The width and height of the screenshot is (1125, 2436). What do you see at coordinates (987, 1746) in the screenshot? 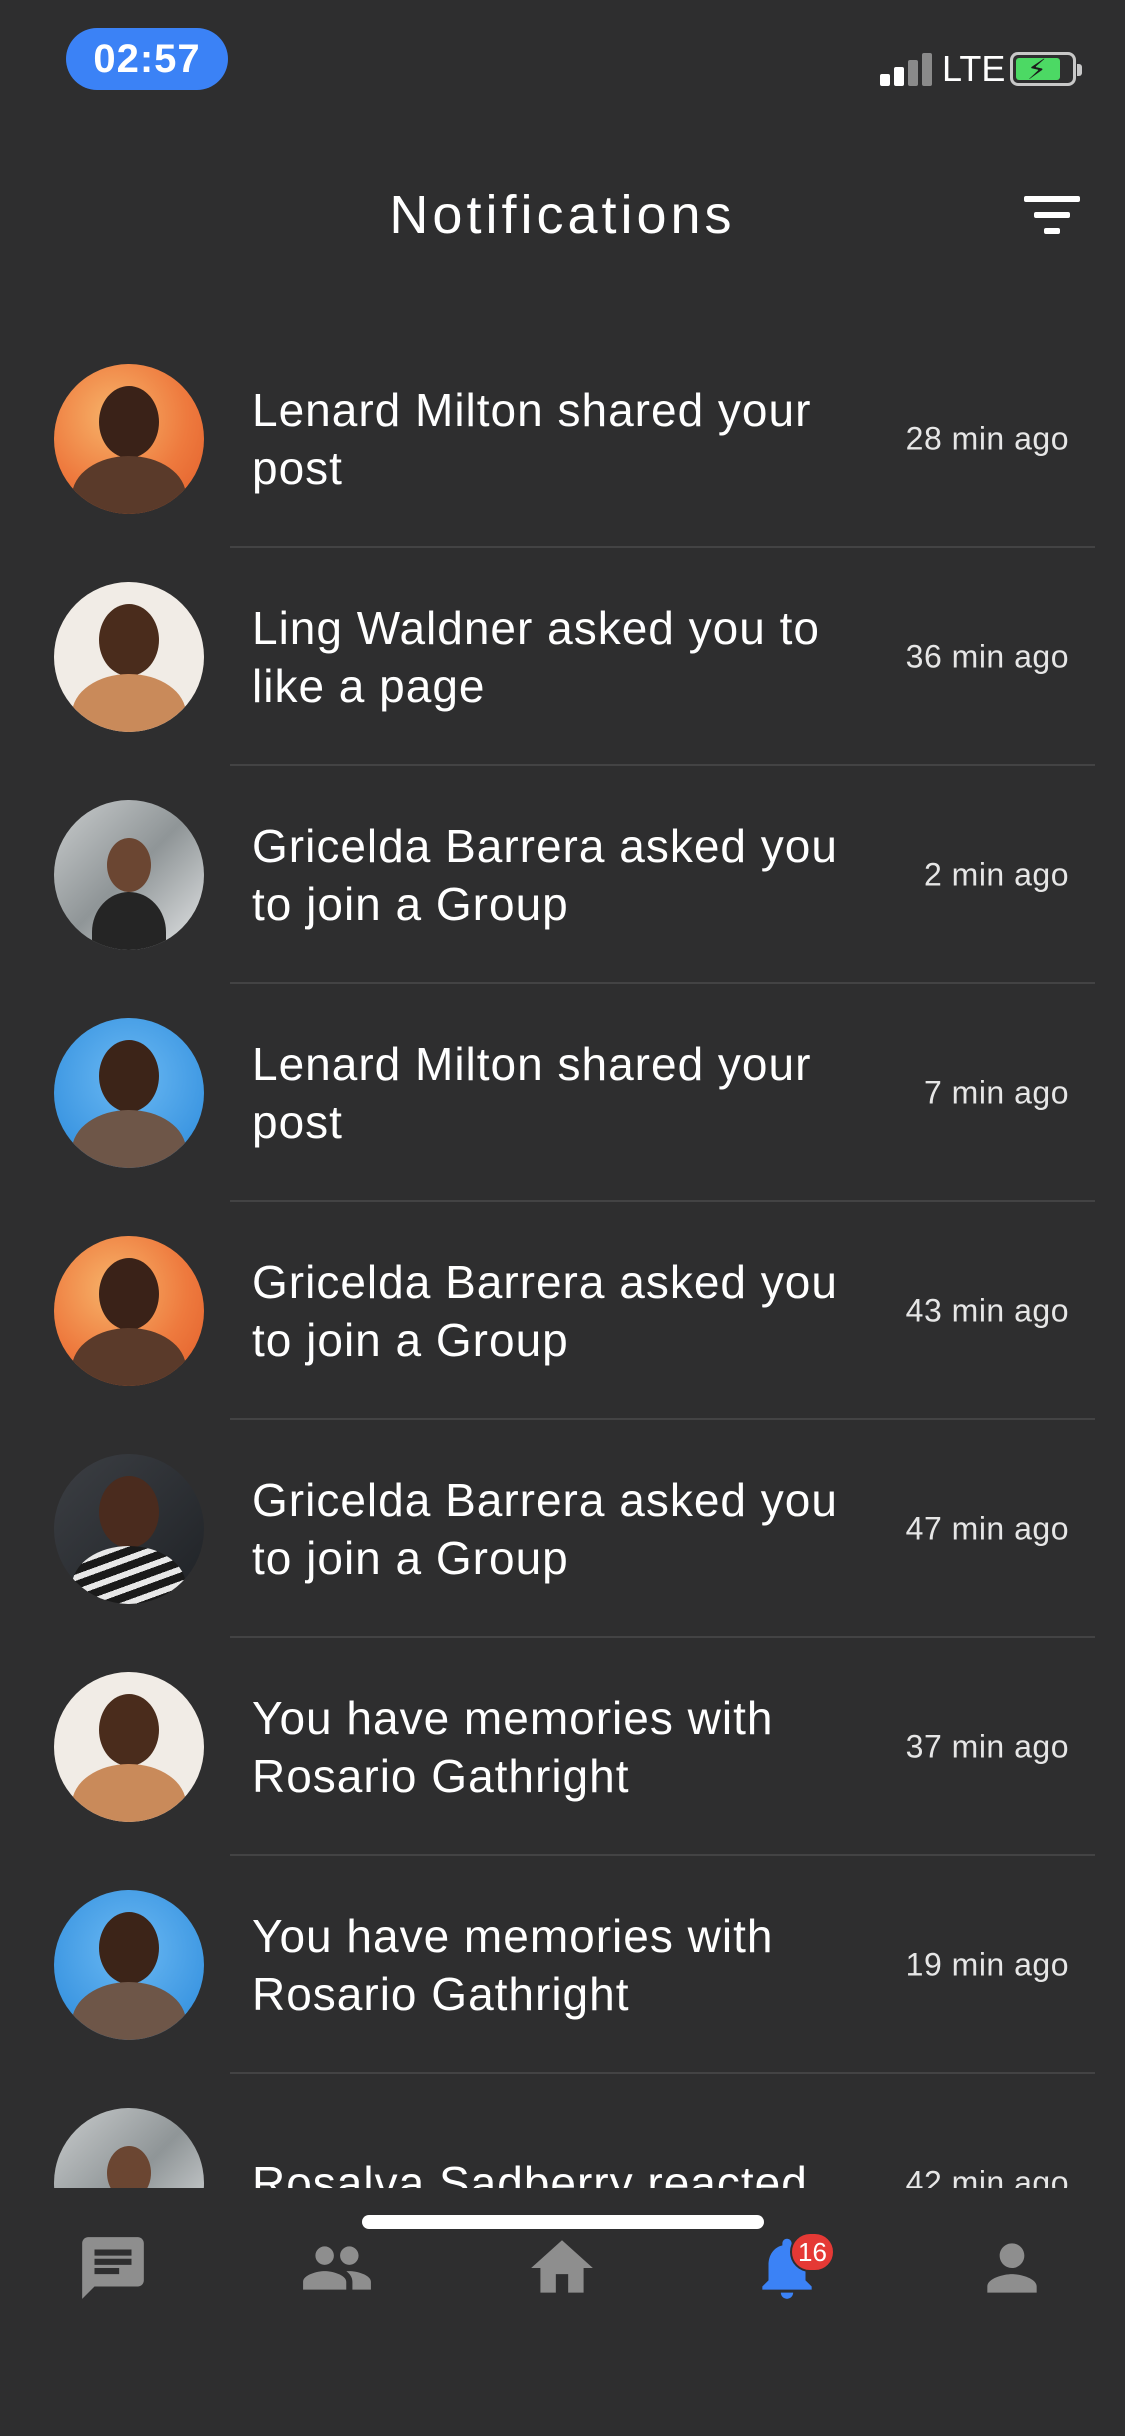
I see `notification-time: 37 min ago` at bounding box center [987, 1746].